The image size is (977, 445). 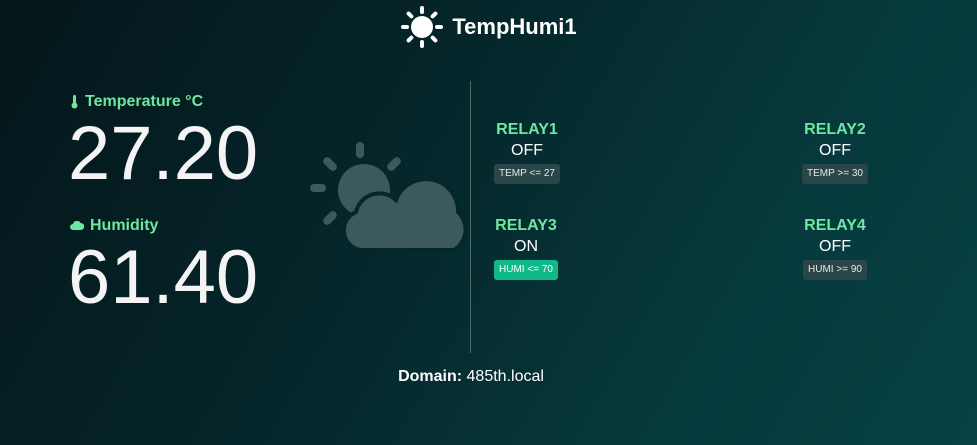 I want to click on relay-1-rule-badge: TEMP <= 27, so click(x=527, y=174).